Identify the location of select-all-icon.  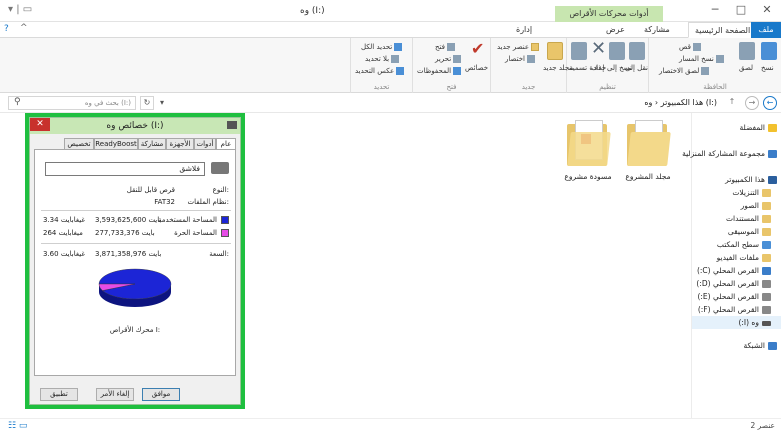
(398, 47).